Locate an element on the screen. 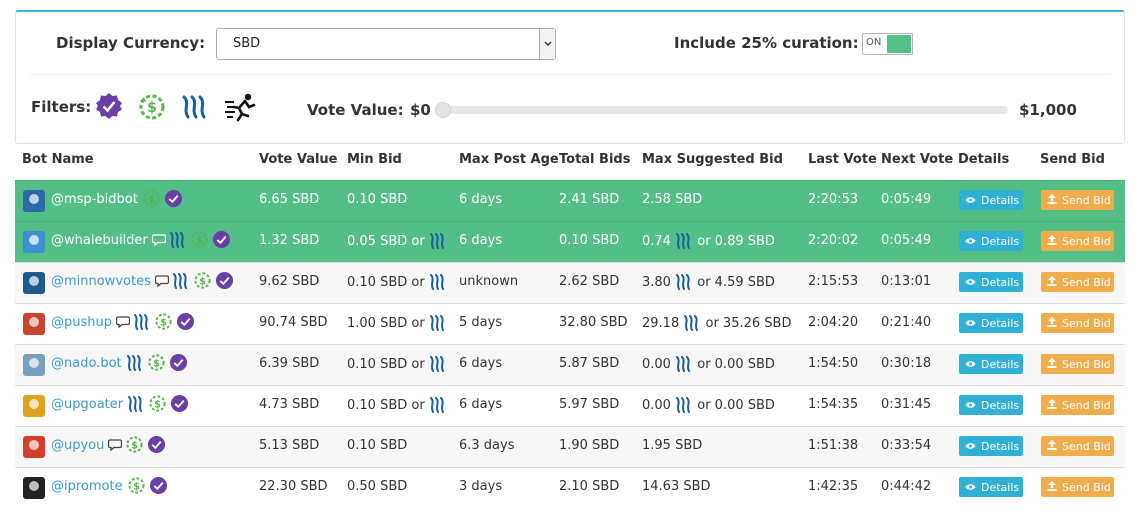 Image resolution: width=1139 pixels, height=514 pixels. min-bid-cell: 0.05 SBD or is located at coordinates (397, 241).